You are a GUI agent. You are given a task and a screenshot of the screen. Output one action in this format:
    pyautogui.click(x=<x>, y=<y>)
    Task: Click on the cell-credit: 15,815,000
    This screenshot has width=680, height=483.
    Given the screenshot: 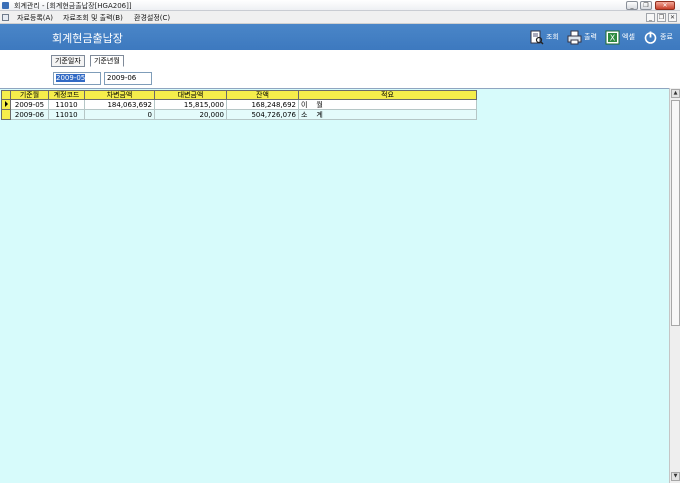 What is the action you would take?
    pyautogui.click(x=190, y=104)
    